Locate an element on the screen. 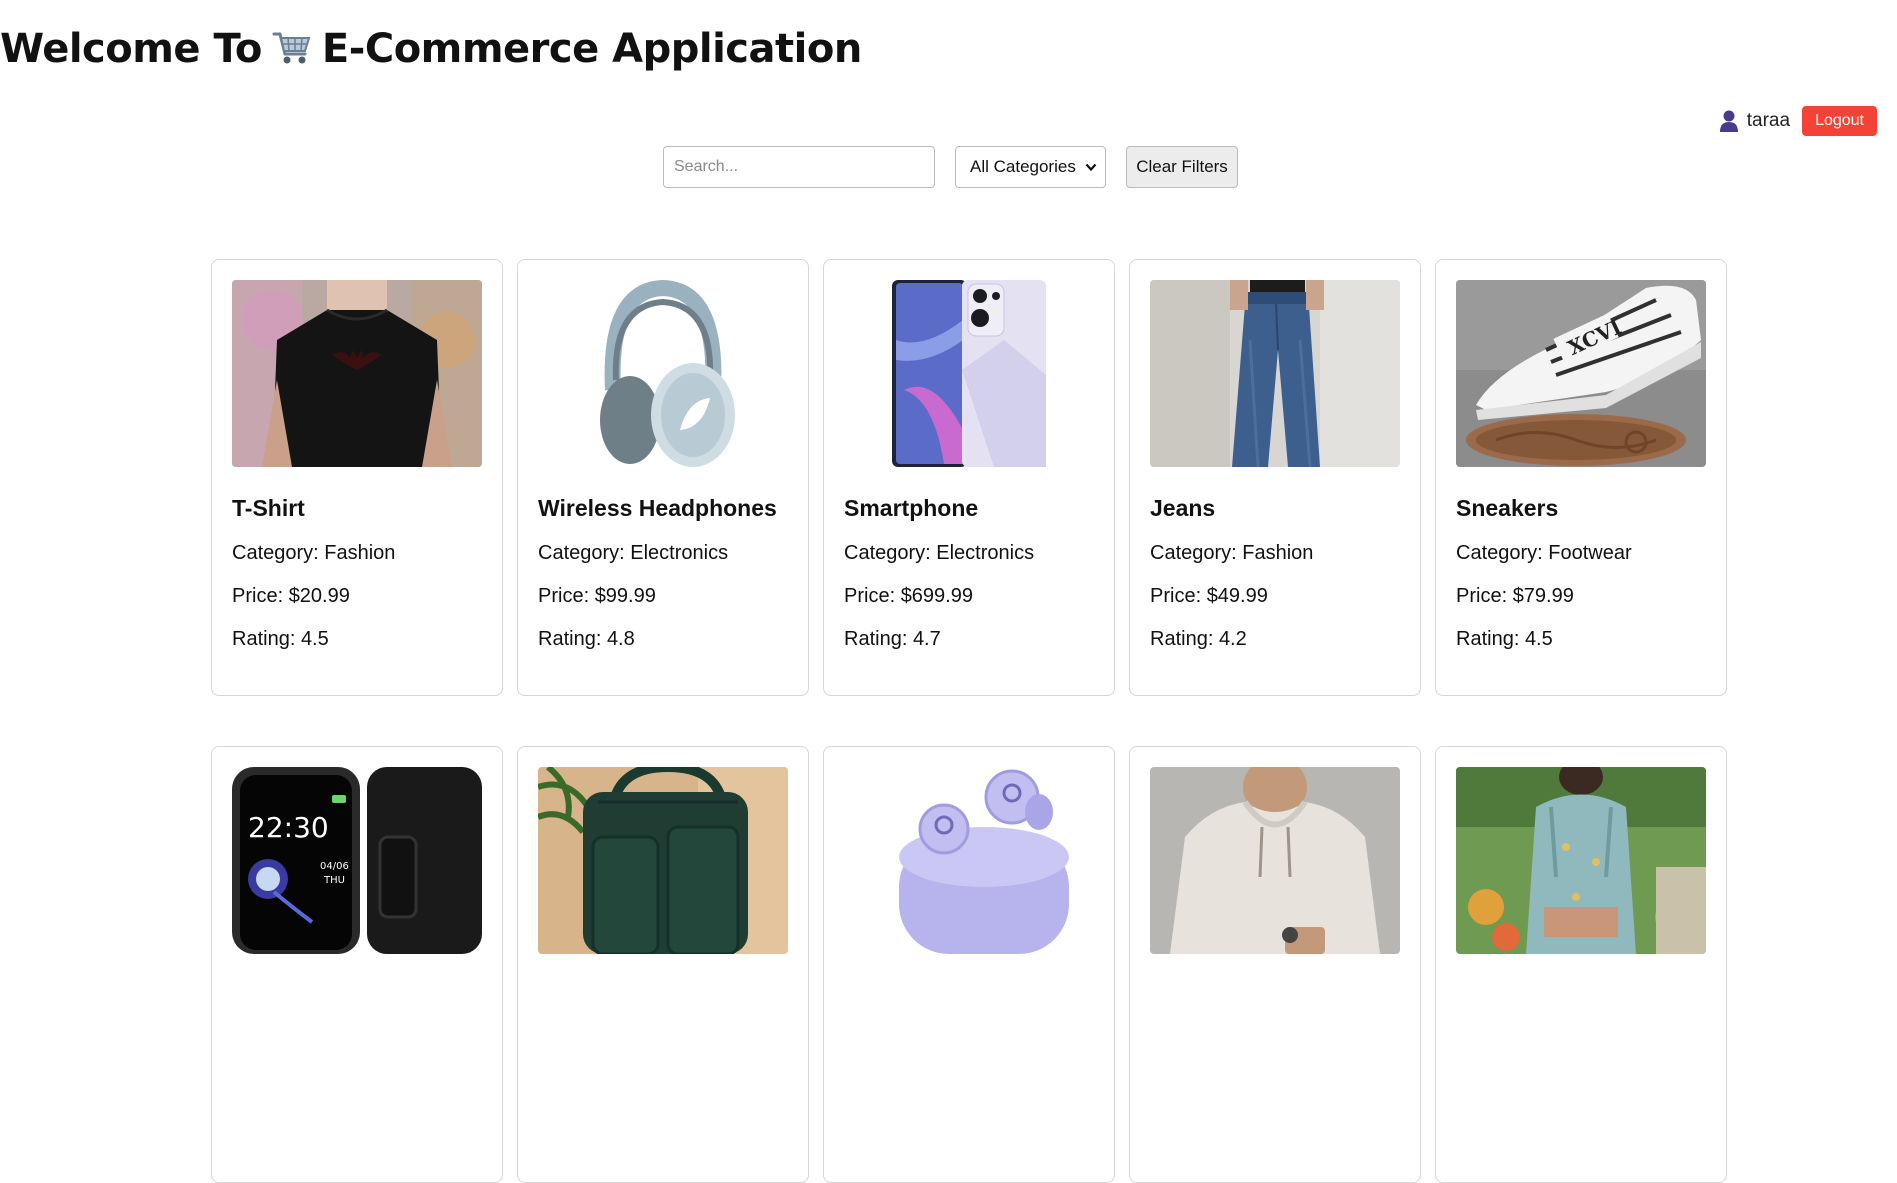 This screenshot has width=1897, height=1183. product-price: Price: $20.99 is located at coordinates (291, 596).